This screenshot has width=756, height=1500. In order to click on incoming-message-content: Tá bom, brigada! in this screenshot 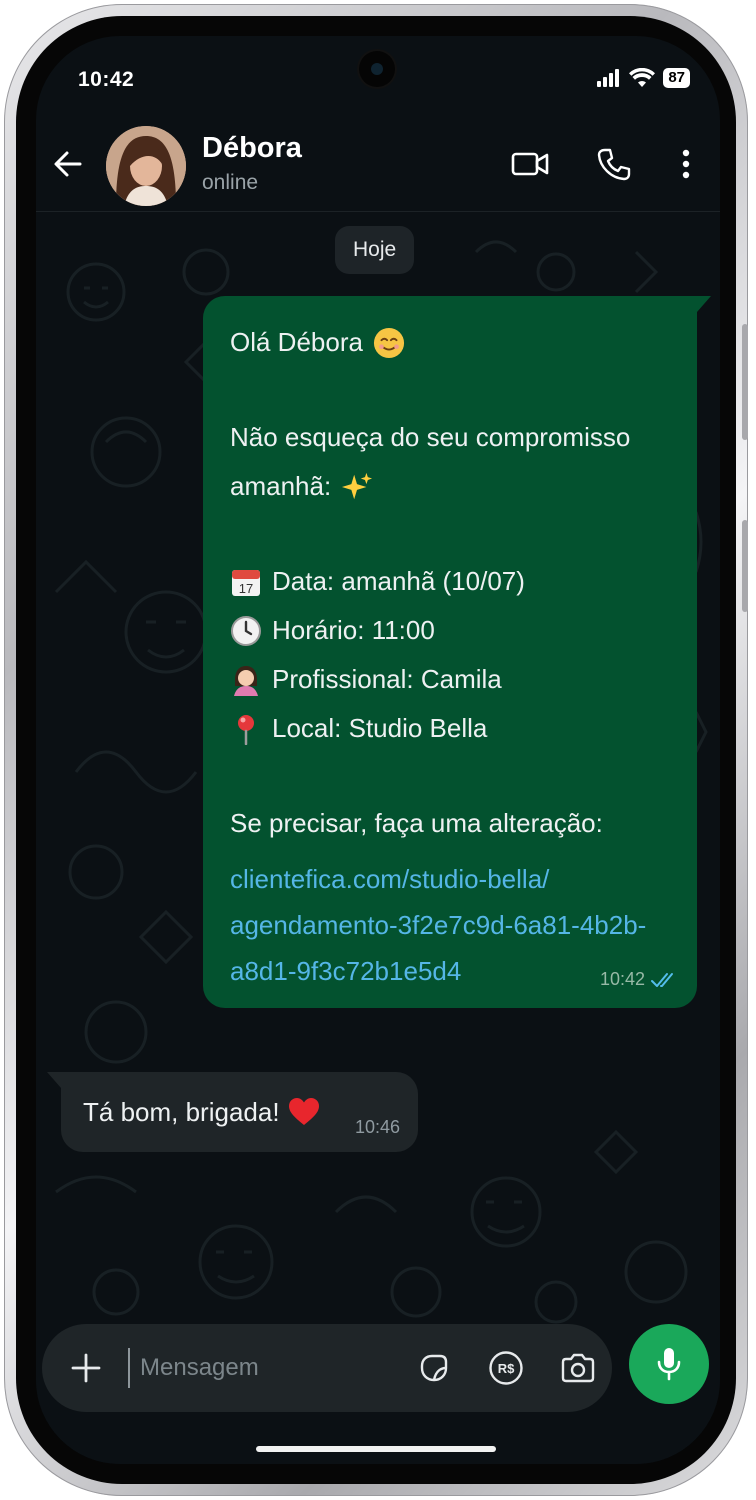, I will do `click(206, 1112)`.